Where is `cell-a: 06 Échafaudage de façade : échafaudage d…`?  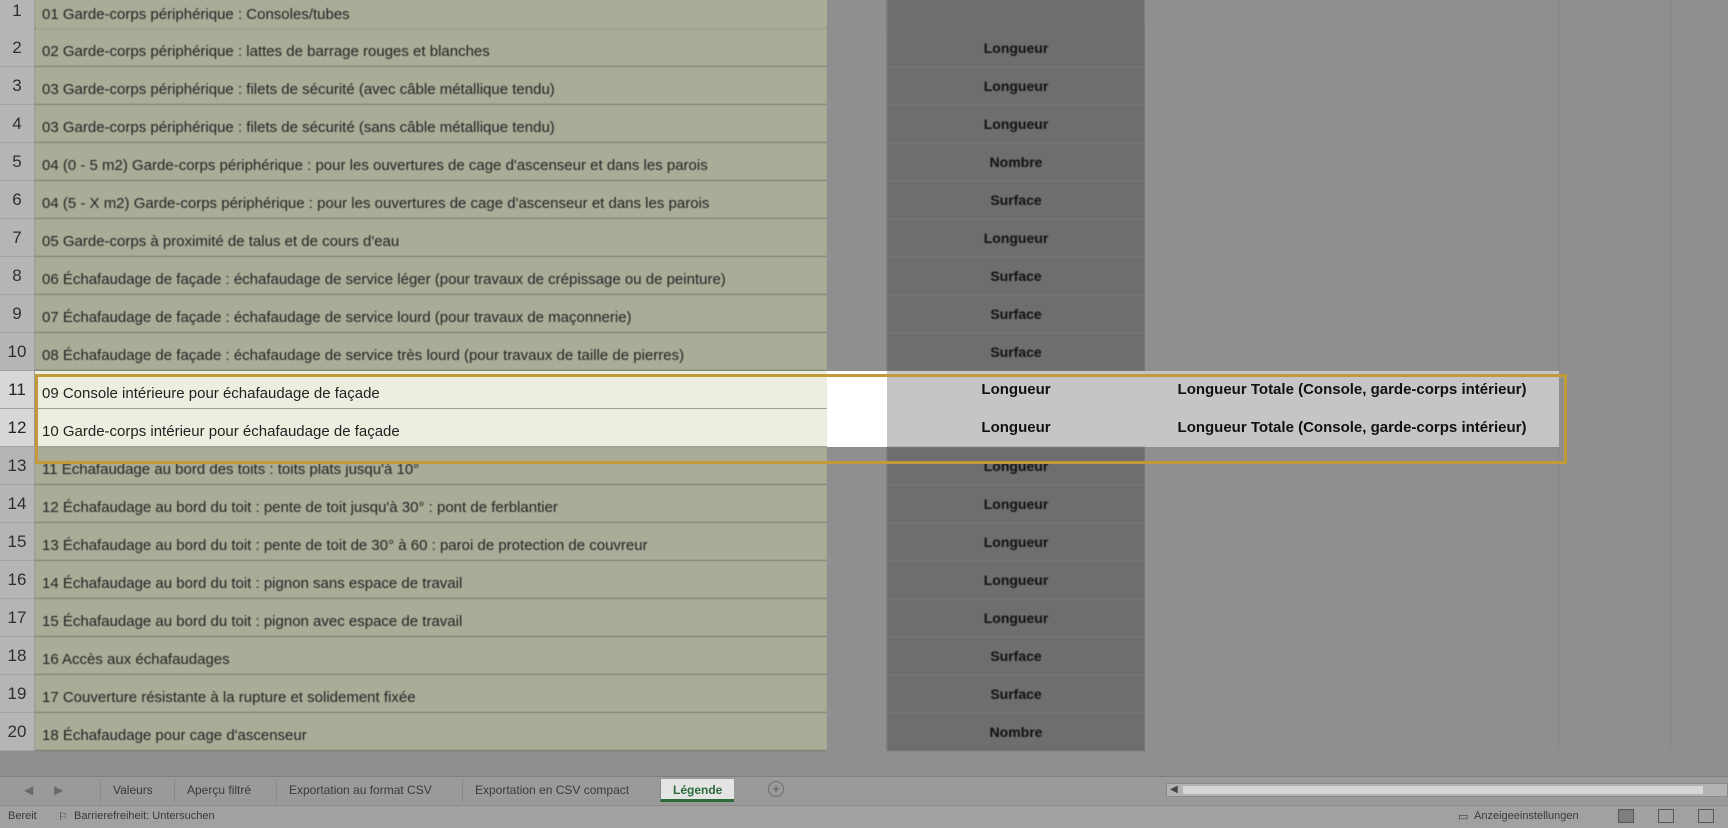
cell-a: 06 Échafaudage de façade : échafaudage d… is located at coordinates (431, 276).